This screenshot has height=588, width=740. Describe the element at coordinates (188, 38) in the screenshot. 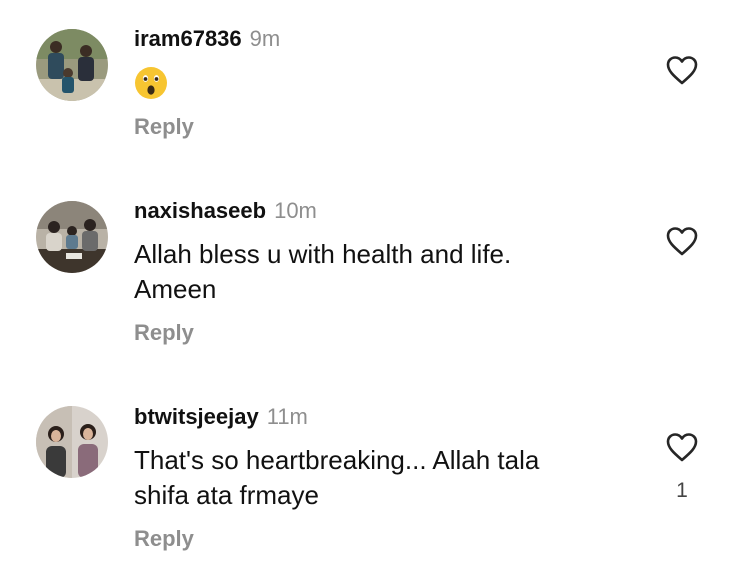

I see `username: iram67836` at that location.